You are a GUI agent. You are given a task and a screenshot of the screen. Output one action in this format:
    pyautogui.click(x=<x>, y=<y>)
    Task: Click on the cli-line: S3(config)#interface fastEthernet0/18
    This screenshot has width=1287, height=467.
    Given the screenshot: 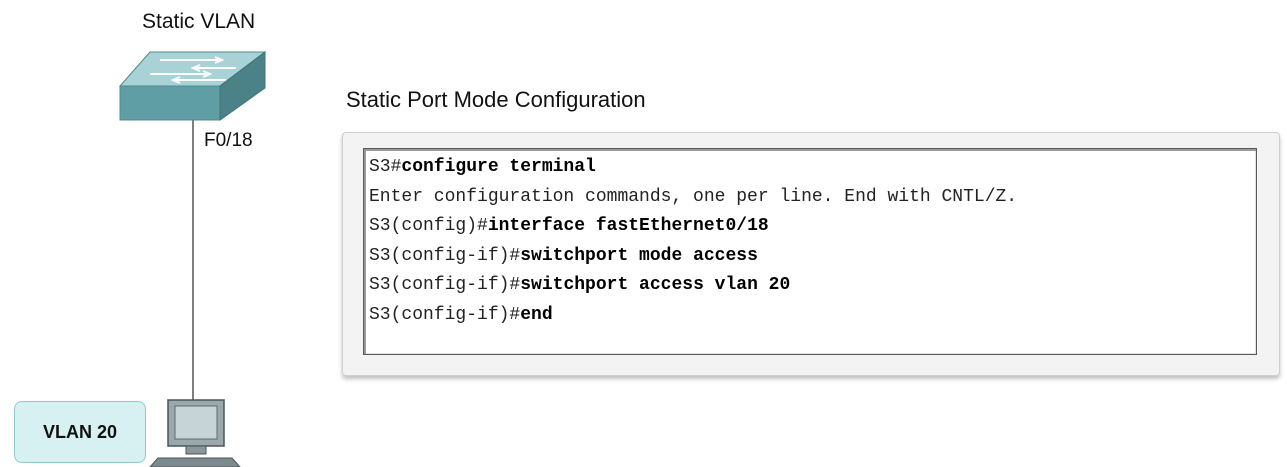 What is the action you would take?
    pyautogui.click(x=569, y=226)
    